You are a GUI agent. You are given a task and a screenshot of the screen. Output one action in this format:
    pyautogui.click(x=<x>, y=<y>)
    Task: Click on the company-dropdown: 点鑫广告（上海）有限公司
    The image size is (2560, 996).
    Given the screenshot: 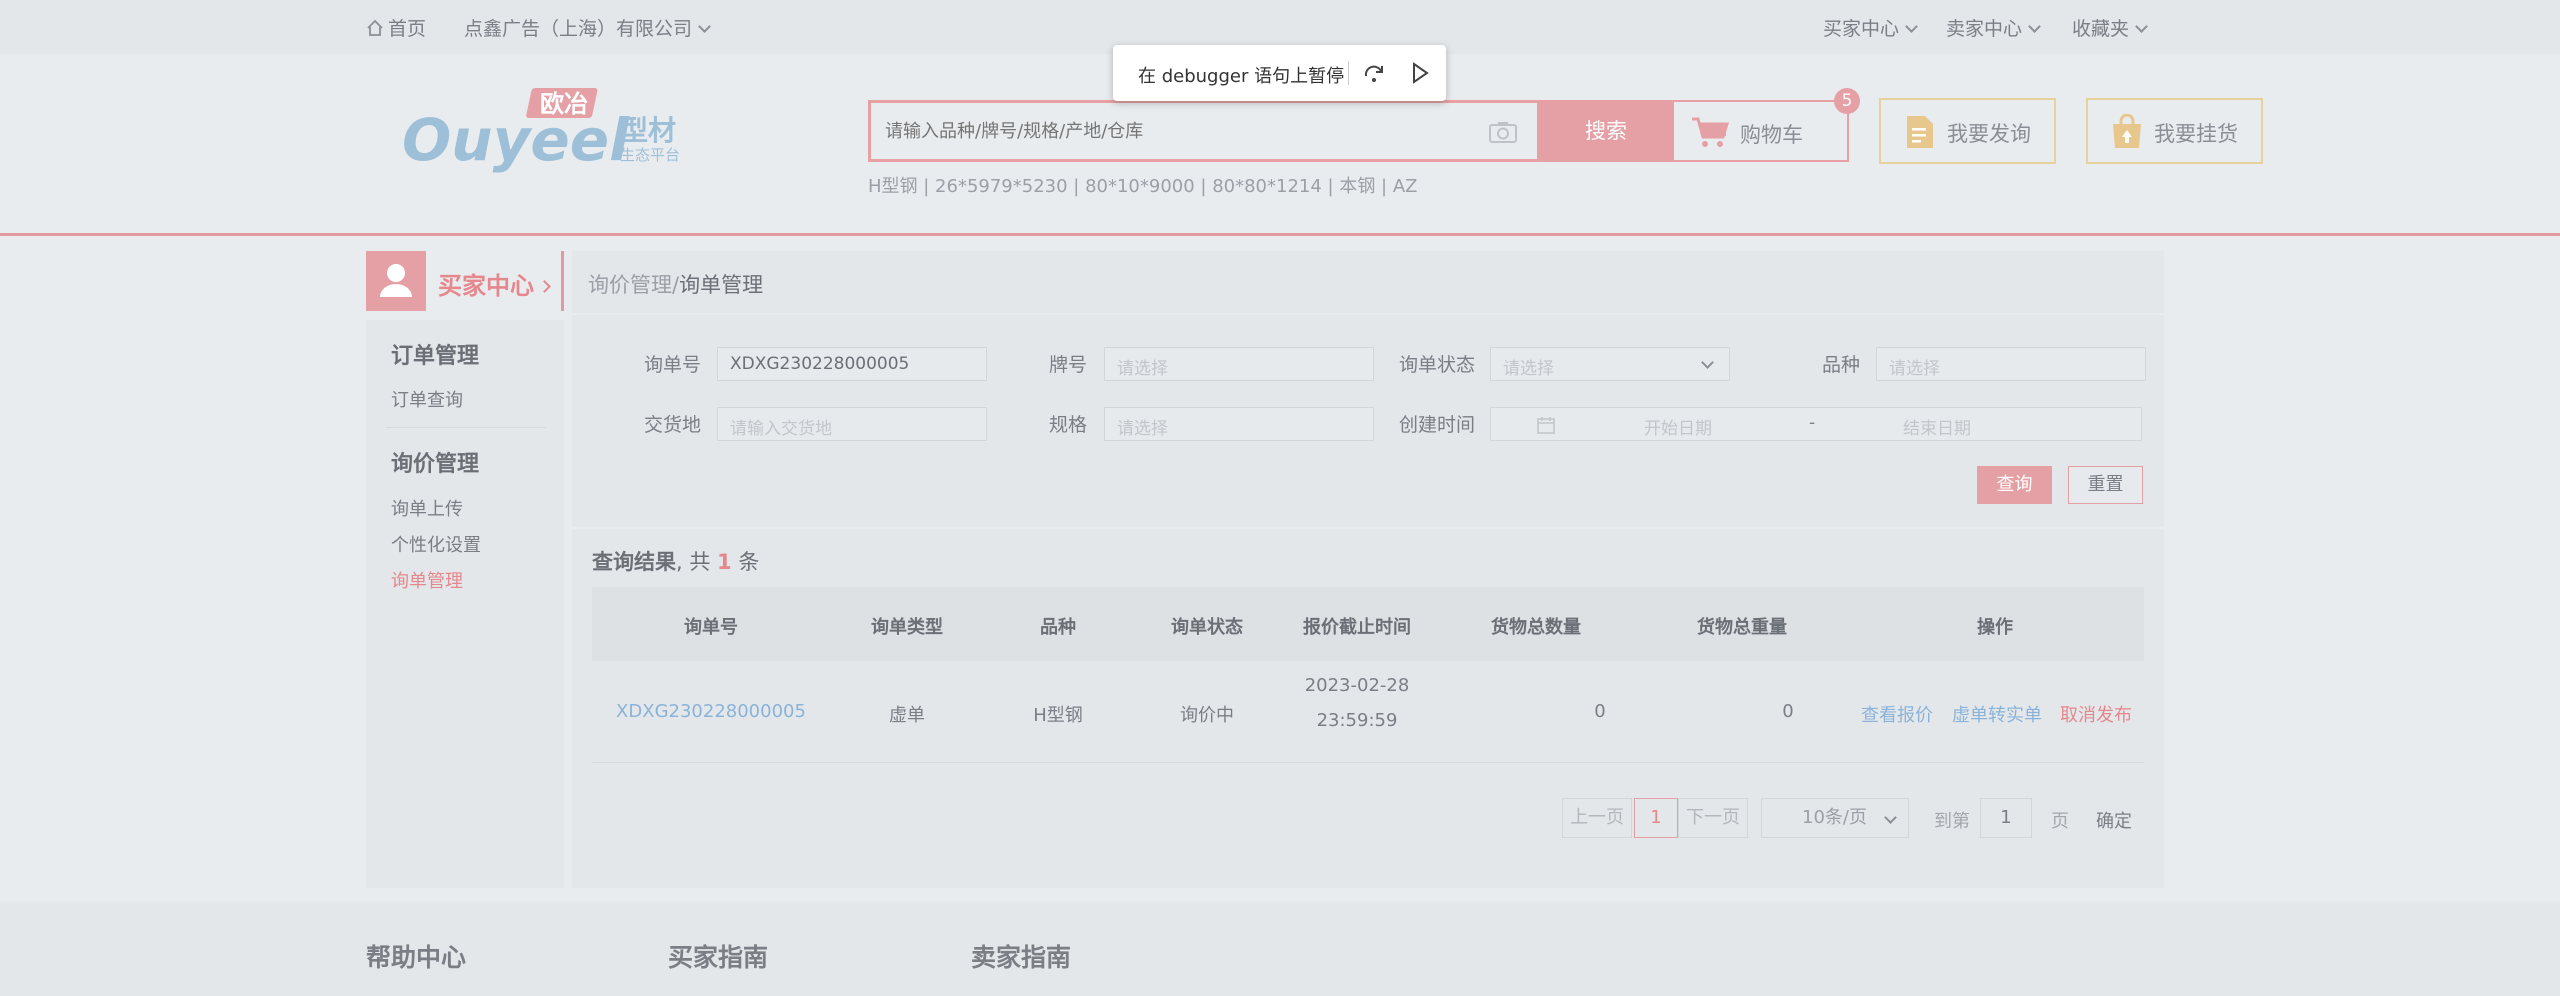 What is the action you would take?
    pyautogui.click(x=587, y=27)
    